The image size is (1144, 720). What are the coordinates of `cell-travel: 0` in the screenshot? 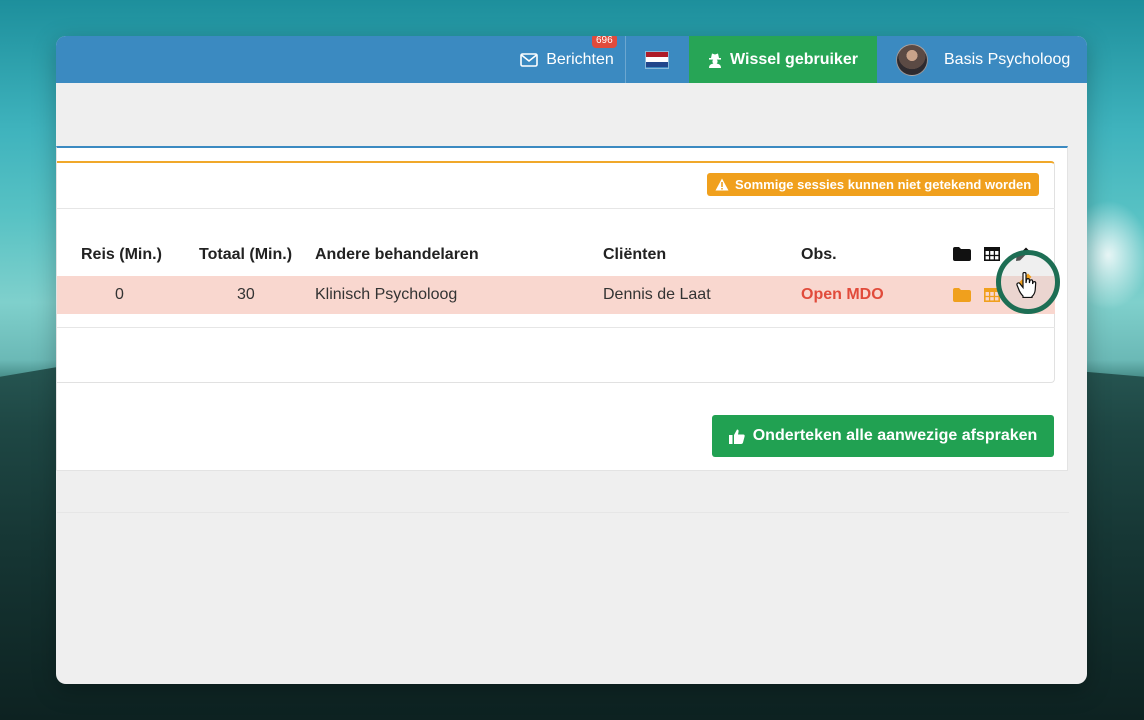 It's located at (119, 294).